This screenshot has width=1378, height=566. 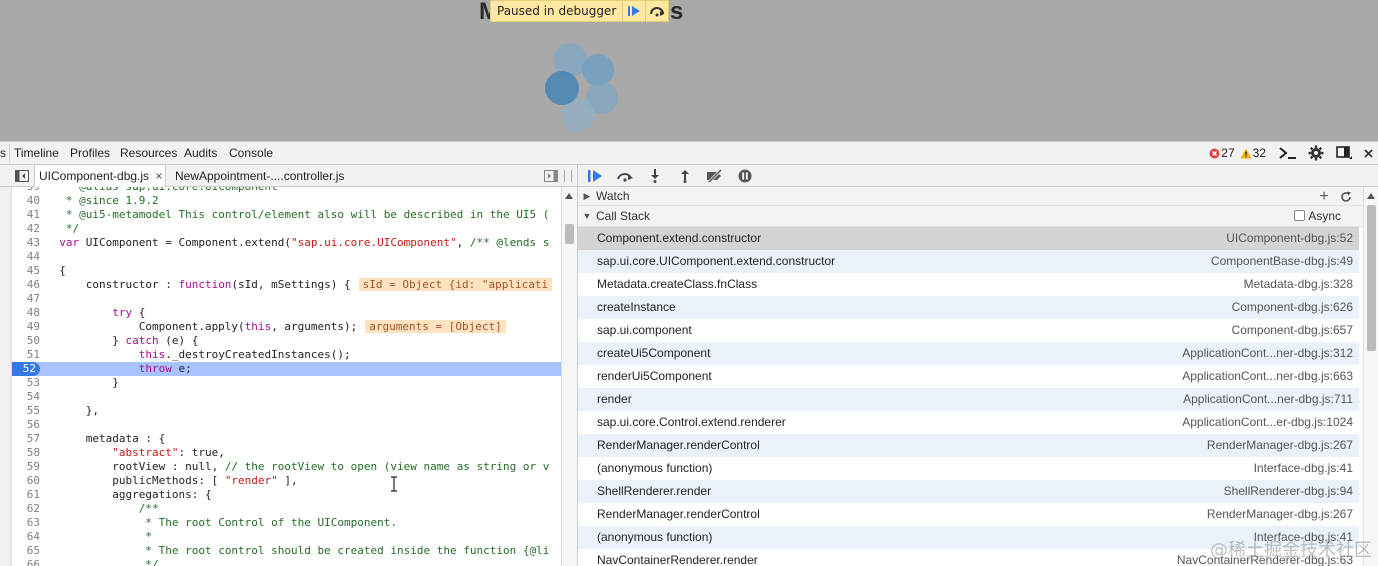 What do you see at coordinates (745, 176) in the screenshot?
I see `pause-on-exceptions-icon` at bounding box center [745, 176].